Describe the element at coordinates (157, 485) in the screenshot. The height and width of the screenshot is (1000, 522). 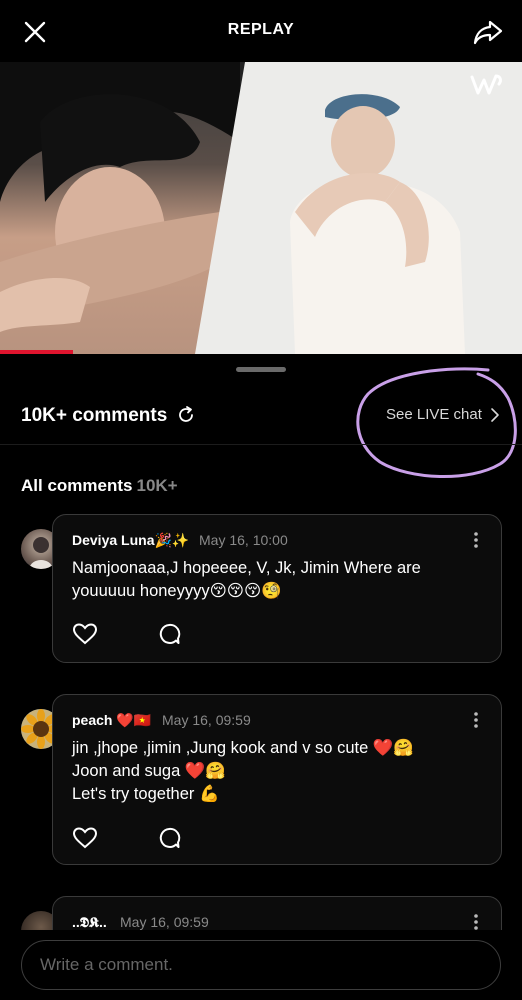
I see `all-comments-count: 10K+` at that location.